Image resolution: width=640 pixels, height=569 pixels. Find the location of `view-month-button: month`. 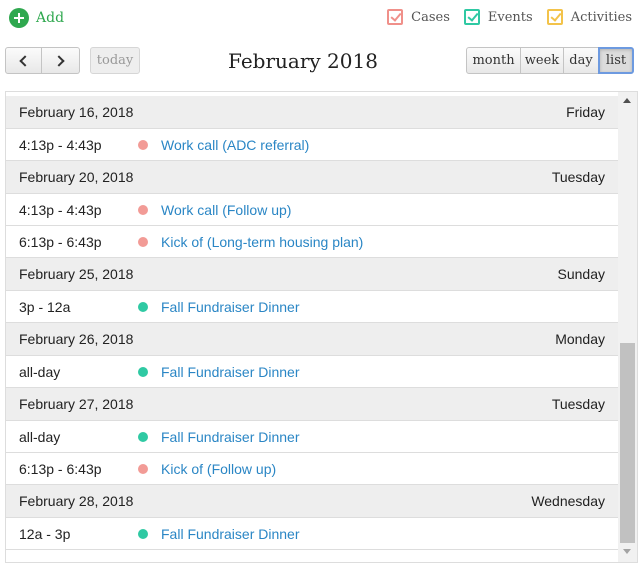

view-month-button: month is located at coordinates (493, 60).